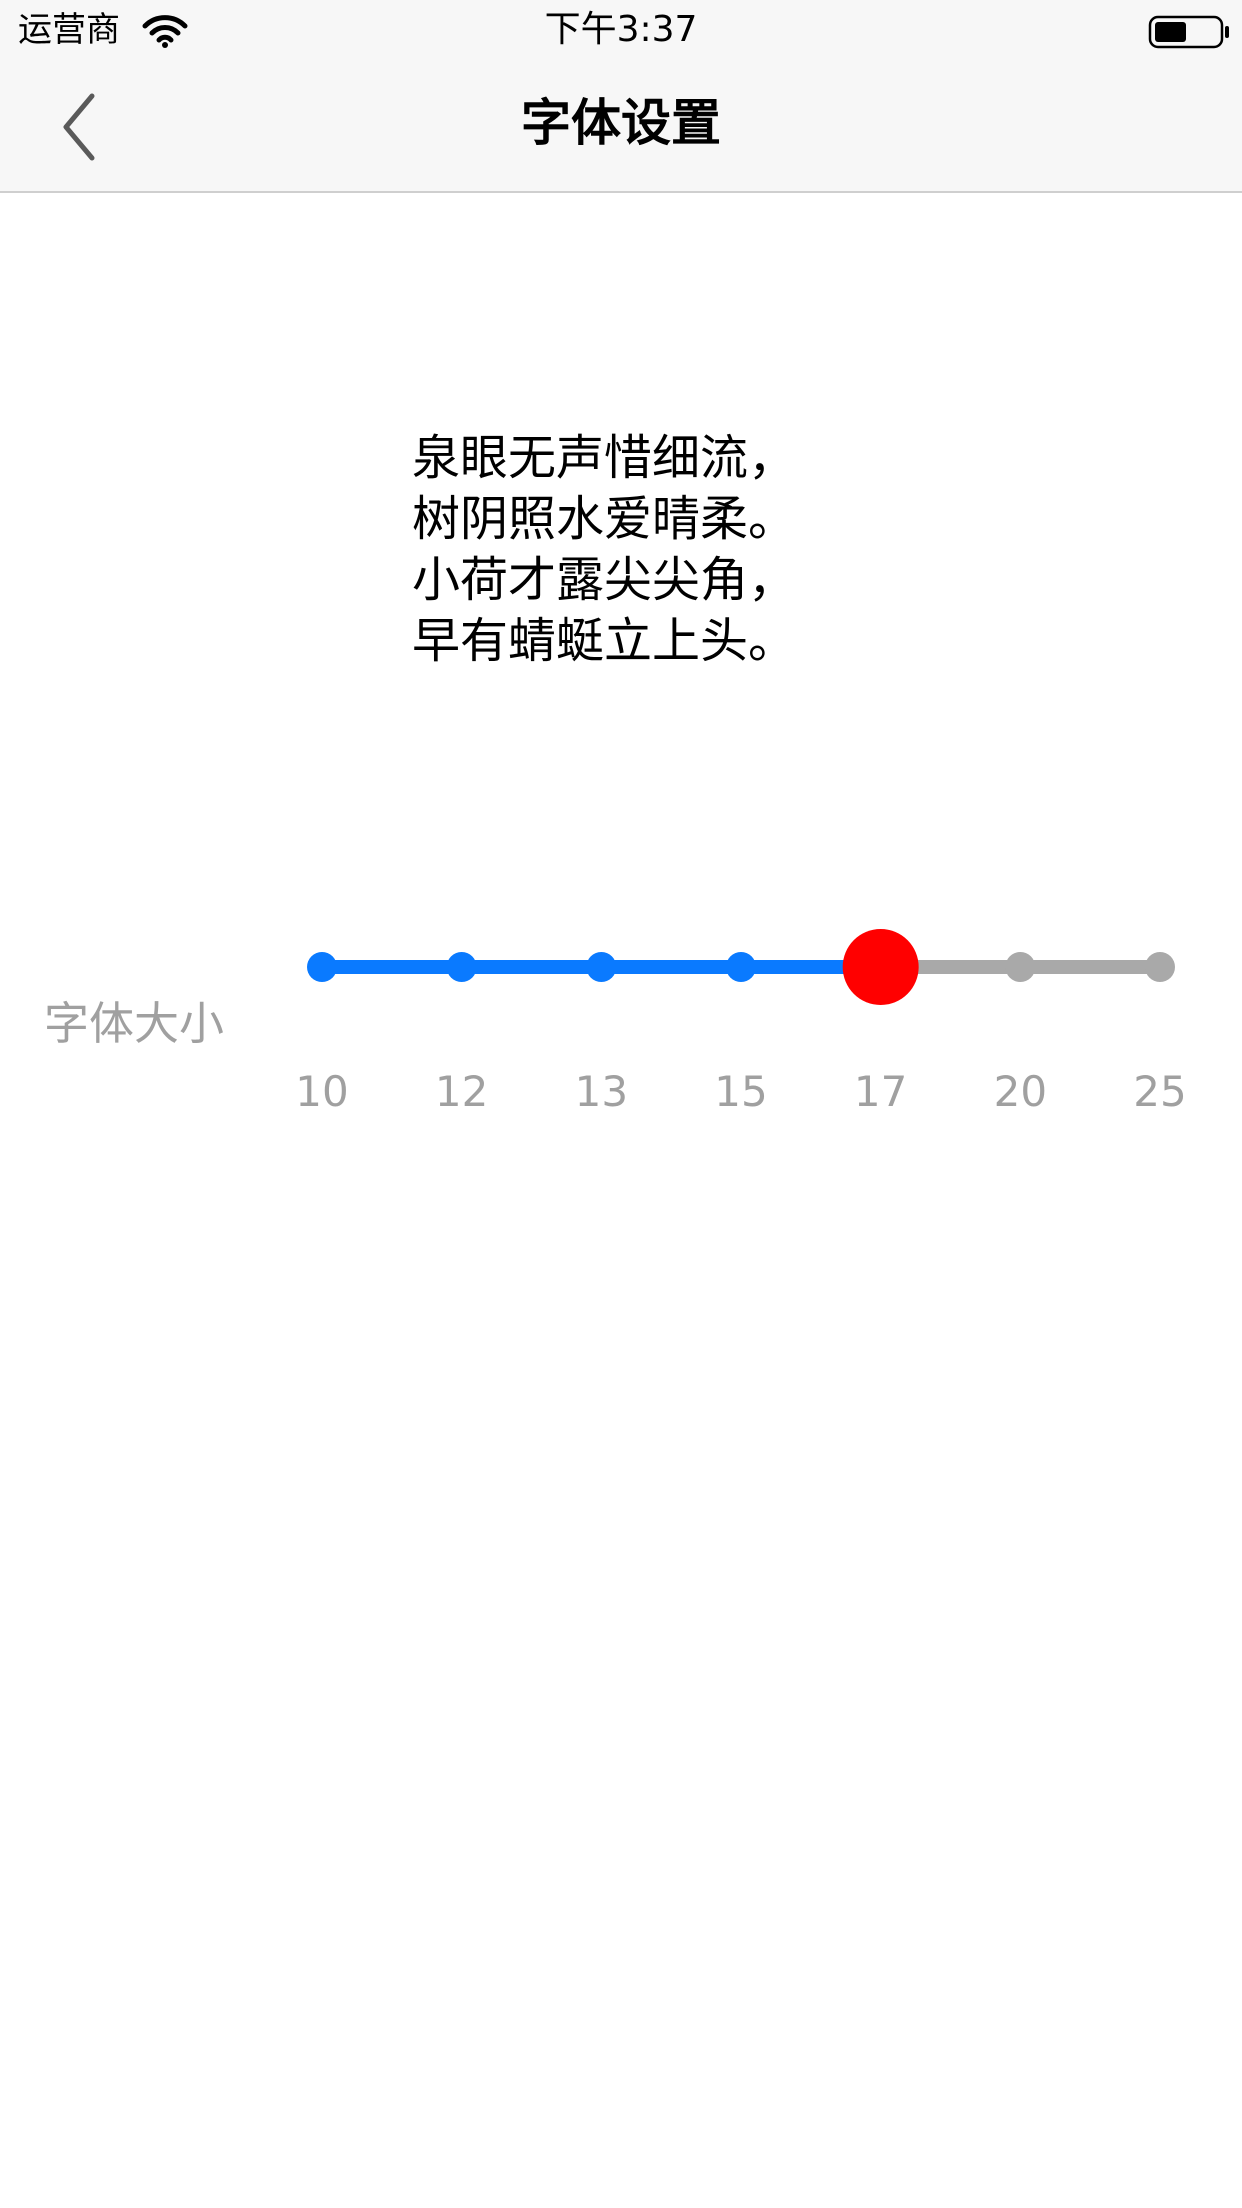  Describe the element at coordinates (1020, 1092) in the screenshot. I see `font-size-option-label: 20` at that location.